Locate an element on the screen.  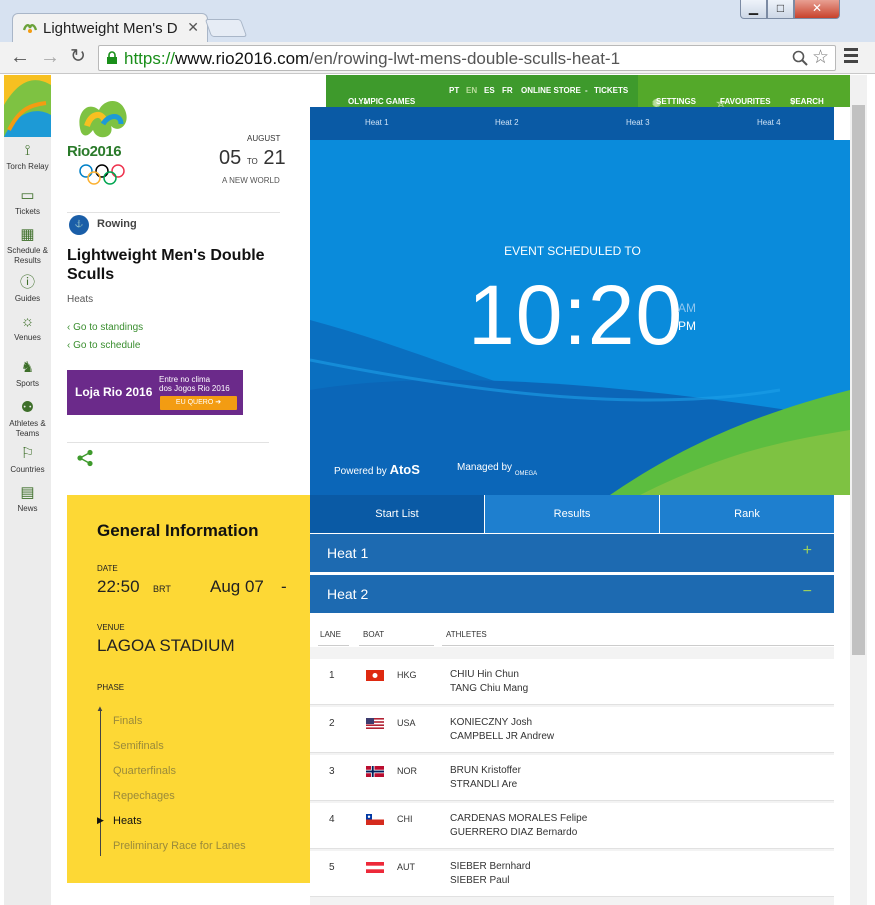
bookmark-star-icon: ☆ is located at coordinates (820, 57).